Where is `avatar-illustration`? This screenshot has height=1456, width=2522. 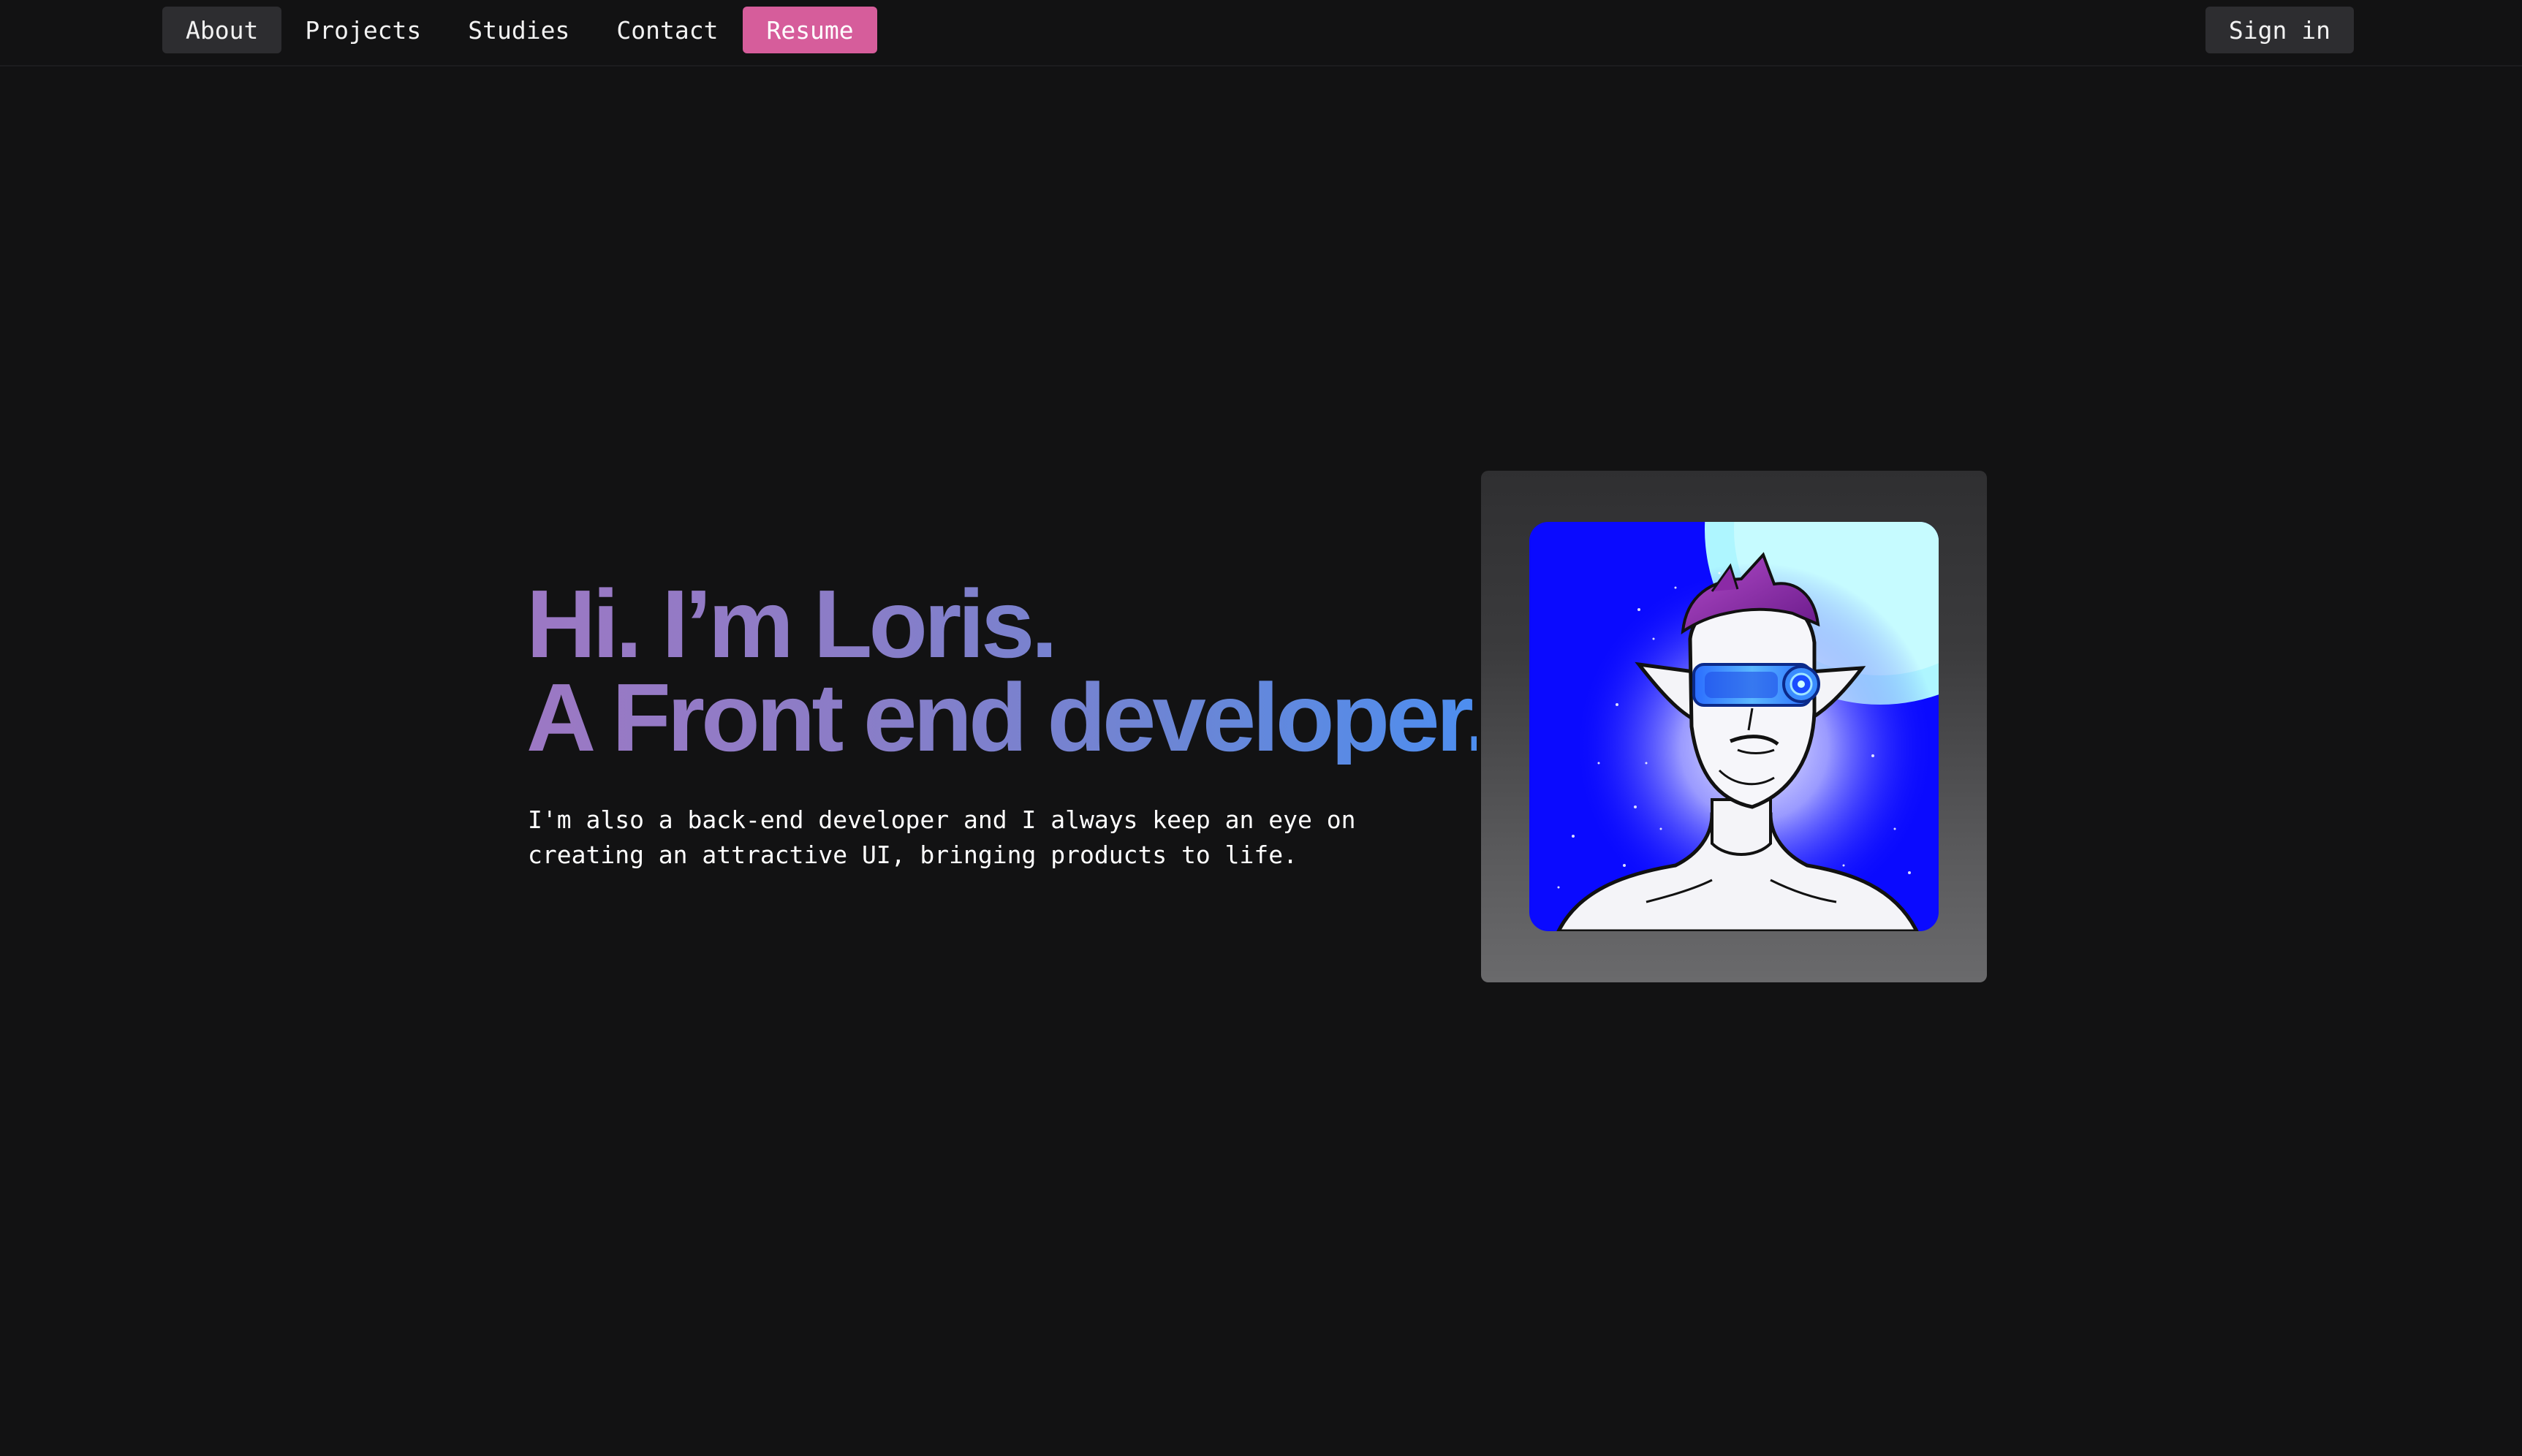
avatar-illustration is located at coordinates (1734, 726).